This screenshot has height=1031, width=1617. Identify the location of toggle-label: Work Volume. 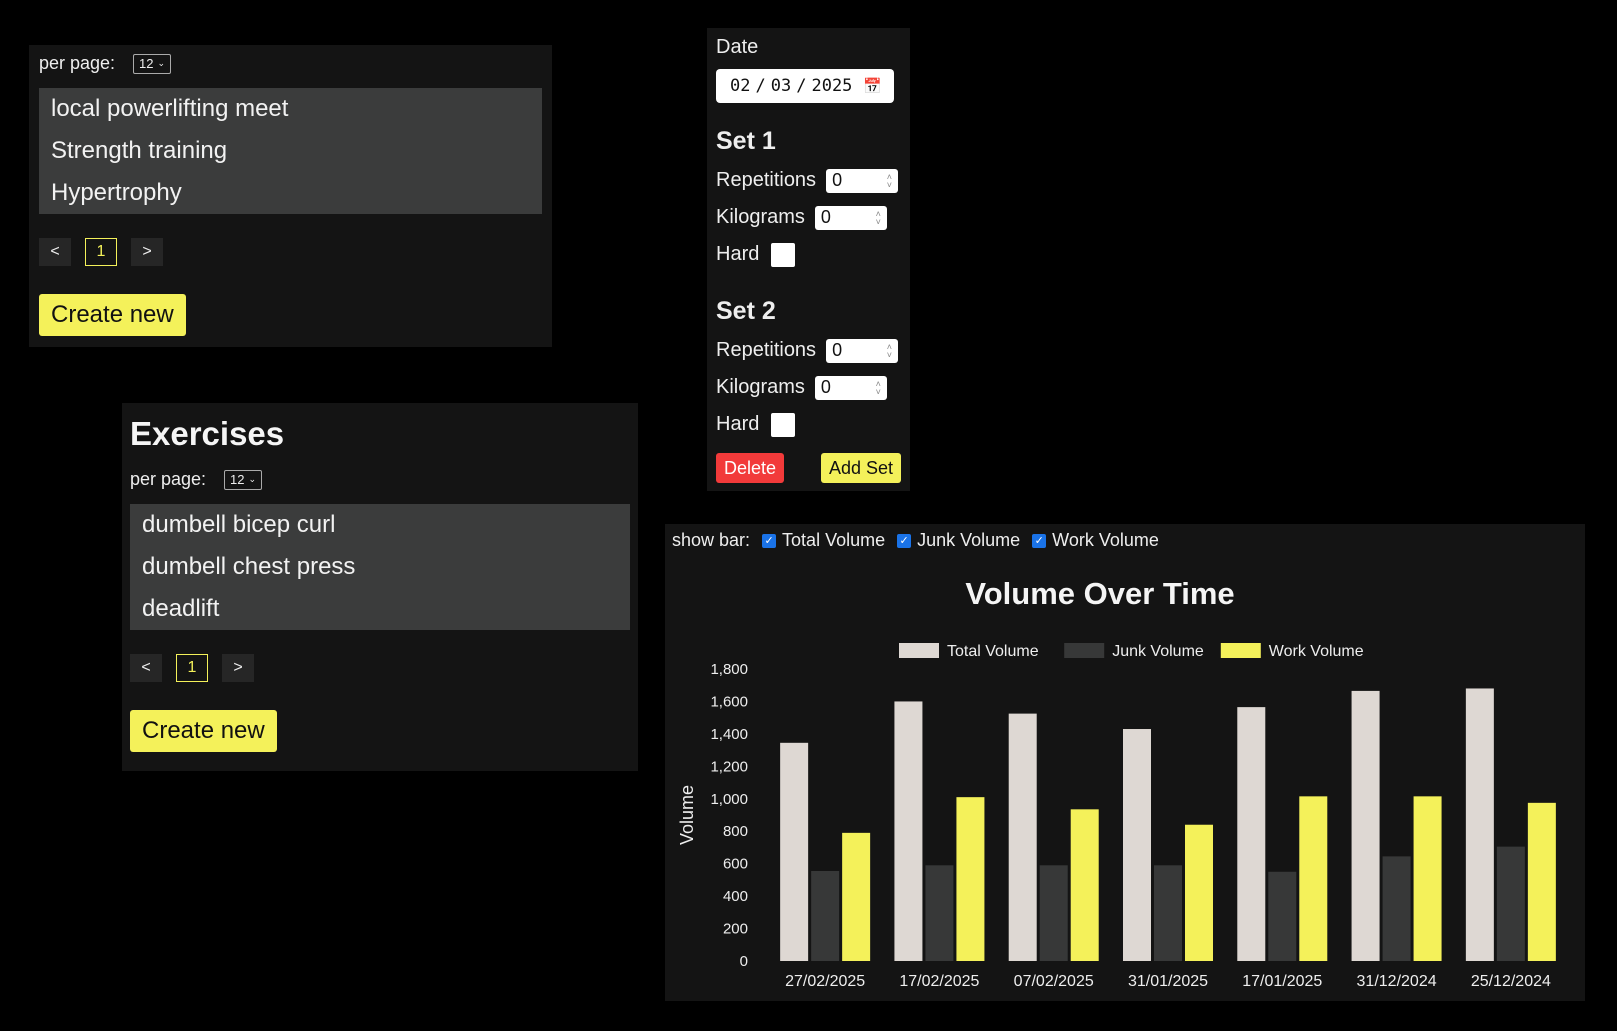
(1105, 540).